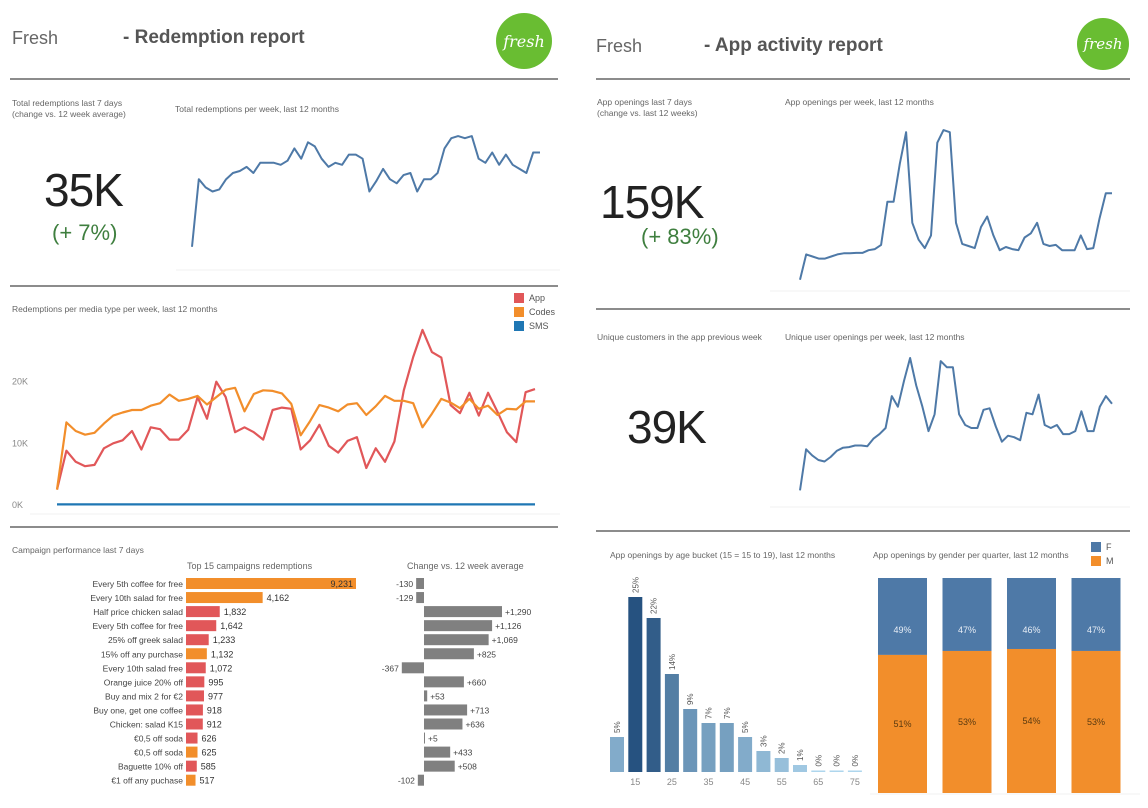 This screenshot has width=1148, height=808. I want to click on age-value-label: 3%, so click(763, 741).